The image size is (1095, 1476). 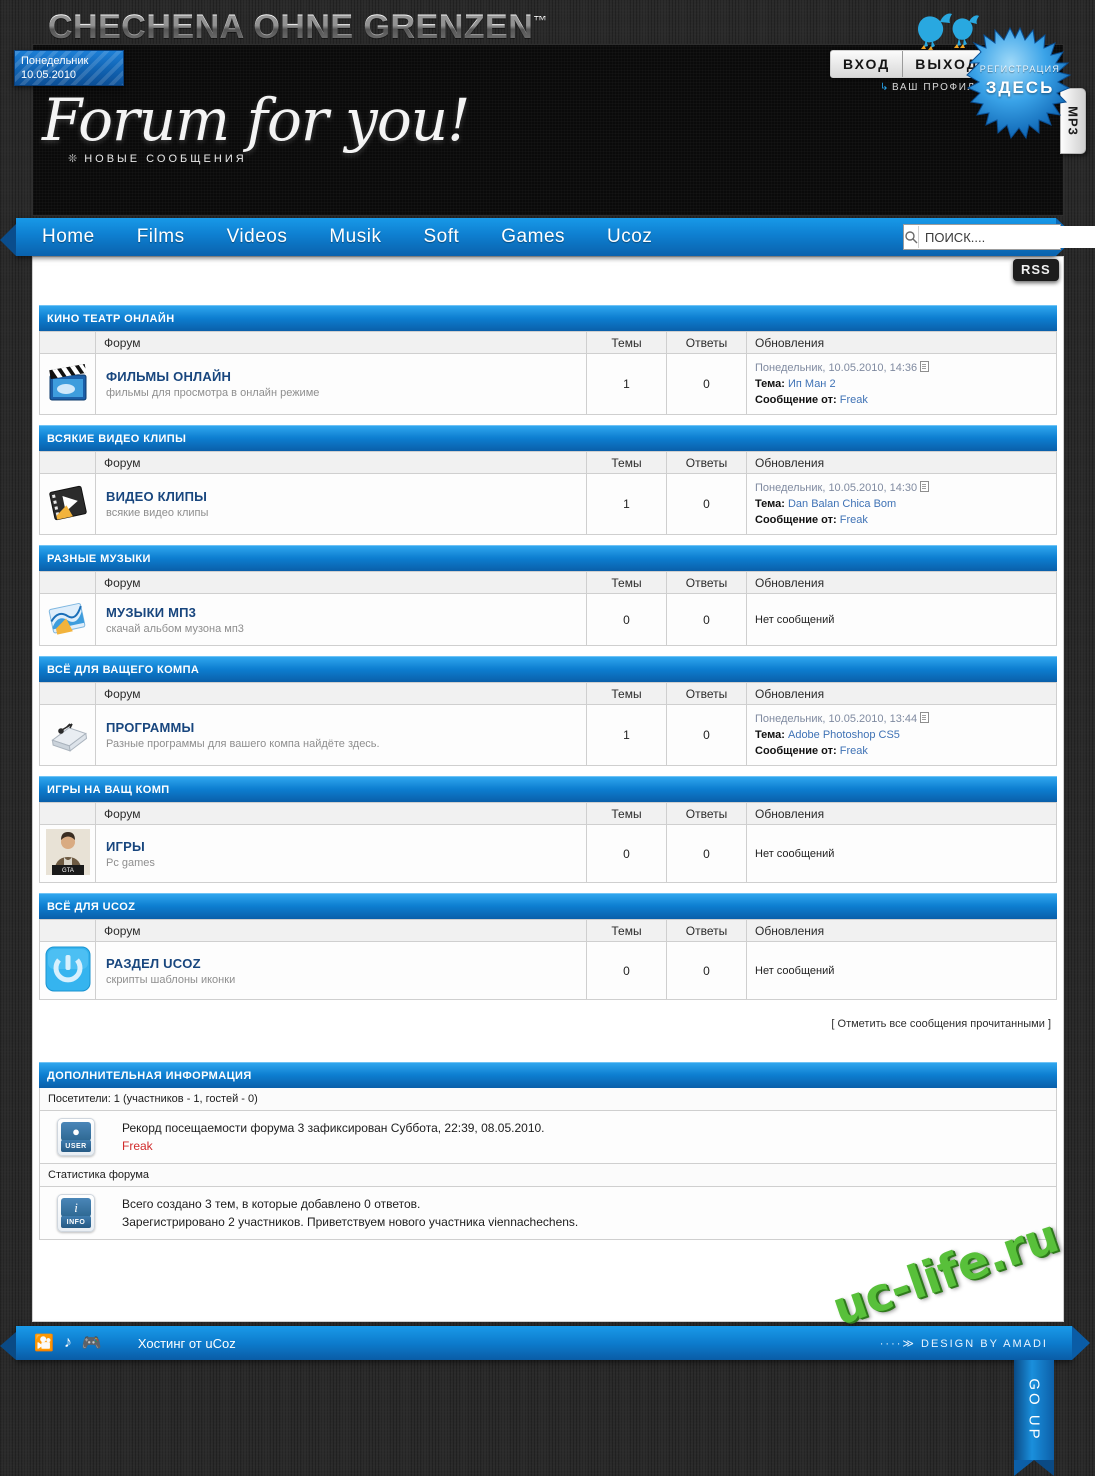 What do you see at coordinates (355, 237) in the screenshot?
I see `nav-item-musik: Musik` at bounding box center [355, 237].